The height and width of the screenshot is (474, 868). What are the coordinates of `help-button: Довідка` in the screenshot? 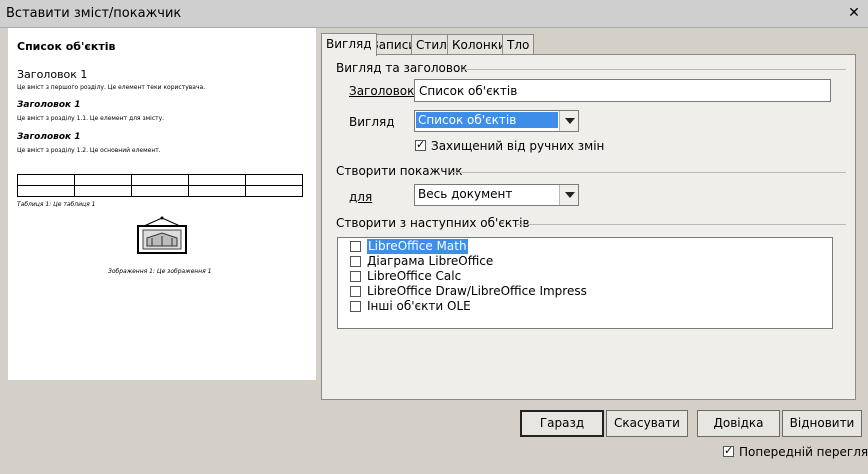 It's located at (738, 423).